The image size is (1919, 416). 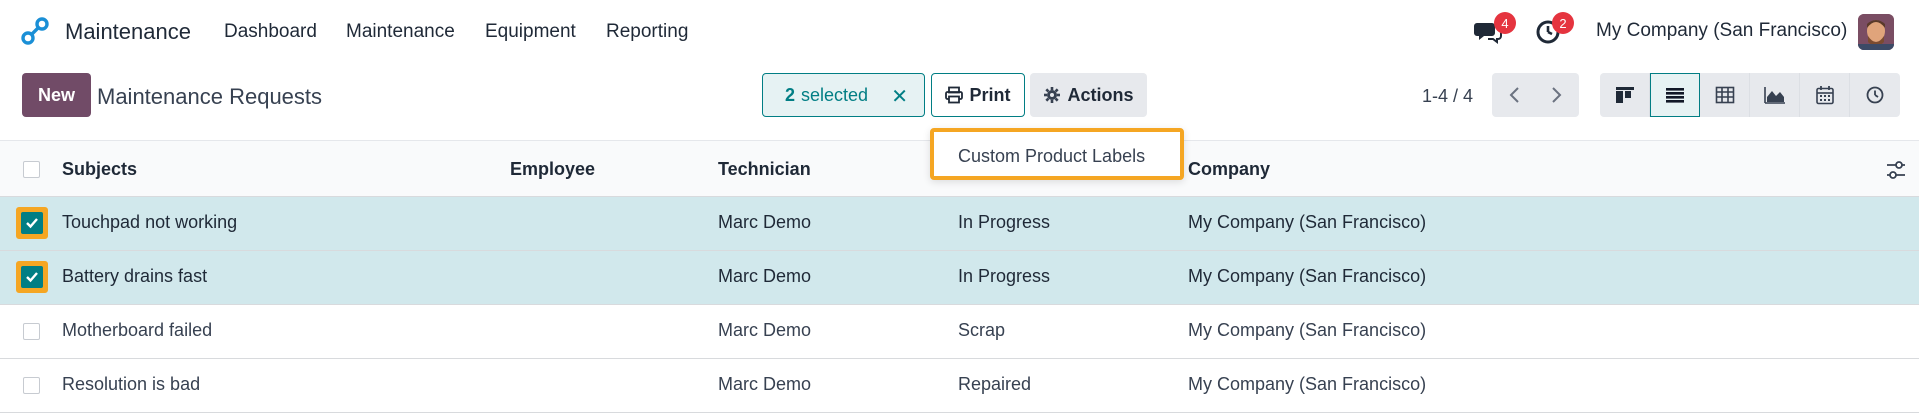 I want to click on list-view-icon, so click(x=1675, y=95).